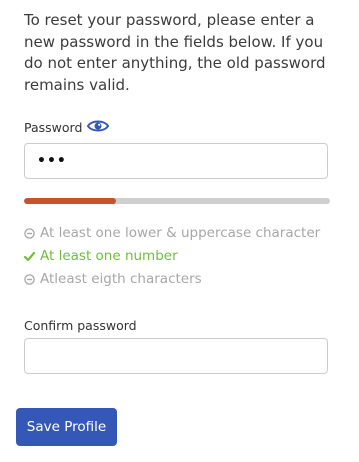 The height and width of the screenshot is (462, 359). I want to click on eye-icon, so click(98, 126).